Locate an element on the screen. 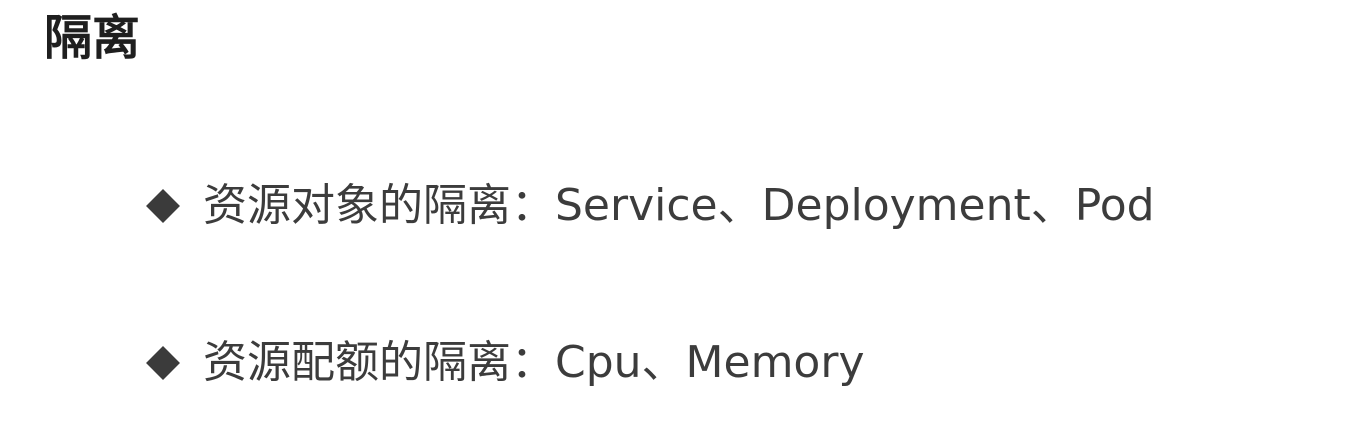  bullet-item-resource-quota: 资源配额的隔离：Cpu、Memory is located at coordinates (503, 363).